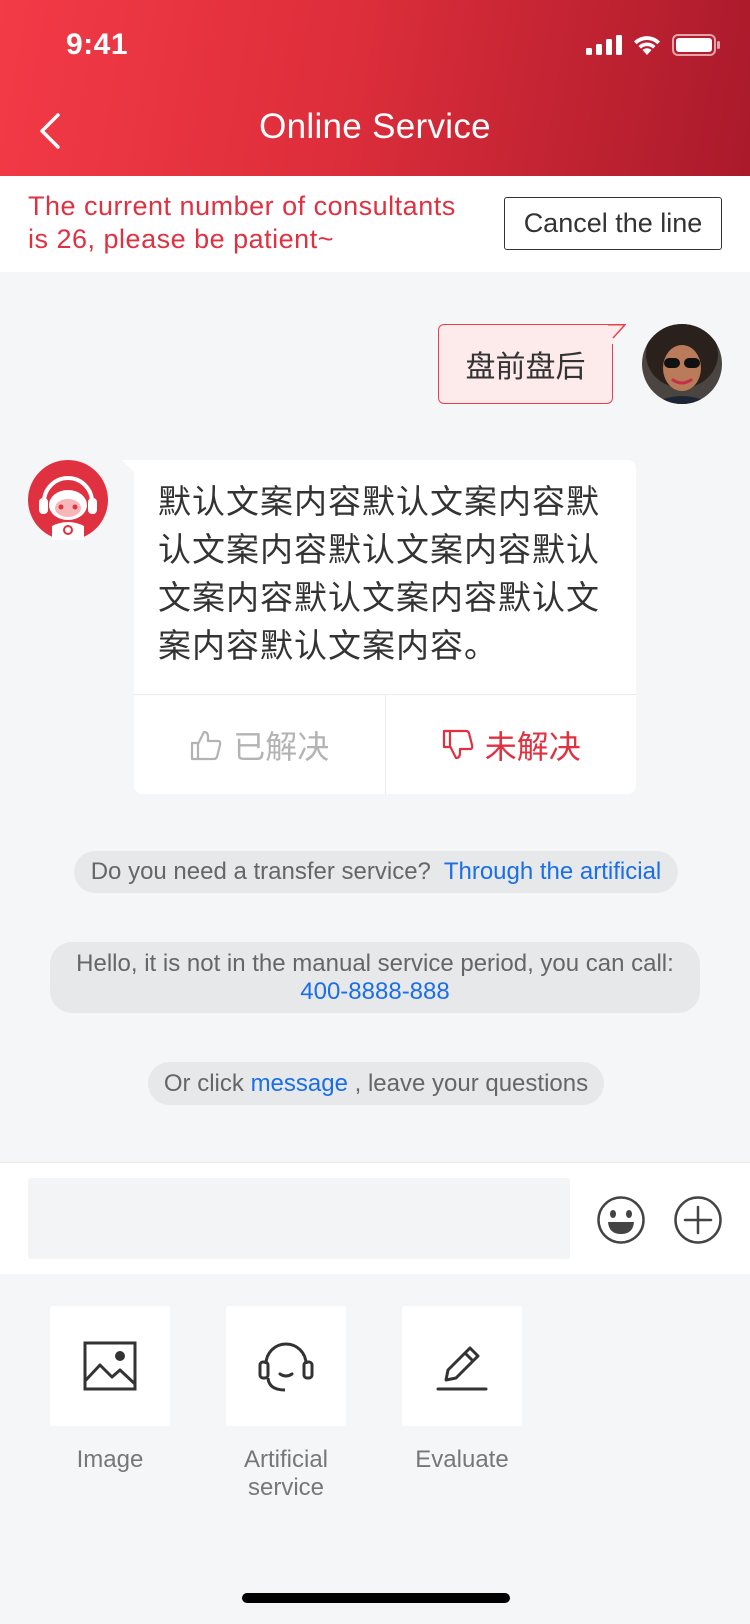 This screenshot has width=750, height=1624. I want to click on unresolved-button: 未解决, so click(511, 744).